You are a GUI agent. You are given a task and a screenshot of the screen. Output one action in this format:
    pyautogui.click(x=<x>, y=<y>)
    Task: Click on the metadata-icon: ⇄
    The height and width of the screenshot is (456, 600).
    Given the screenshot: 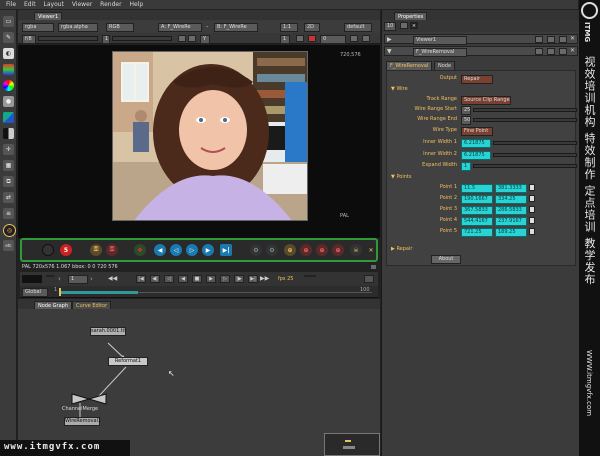 What is the action you would take?
    pyautogui.click(x=8, y=197)
    